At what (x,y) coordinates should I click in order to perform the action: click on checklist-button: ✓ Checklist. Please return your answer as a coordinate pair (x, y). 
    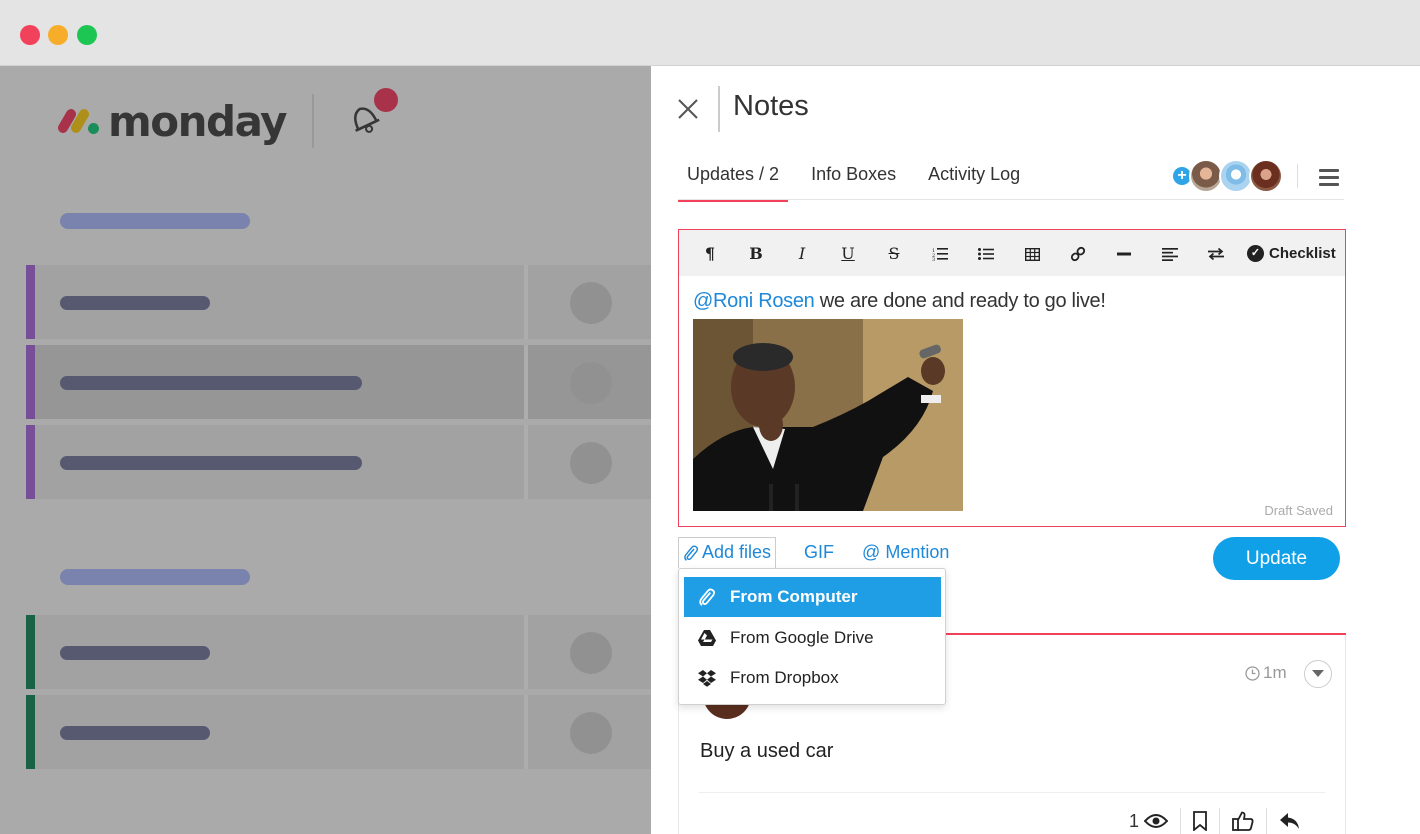
    Looking at the image, I should click on (1291, 253).